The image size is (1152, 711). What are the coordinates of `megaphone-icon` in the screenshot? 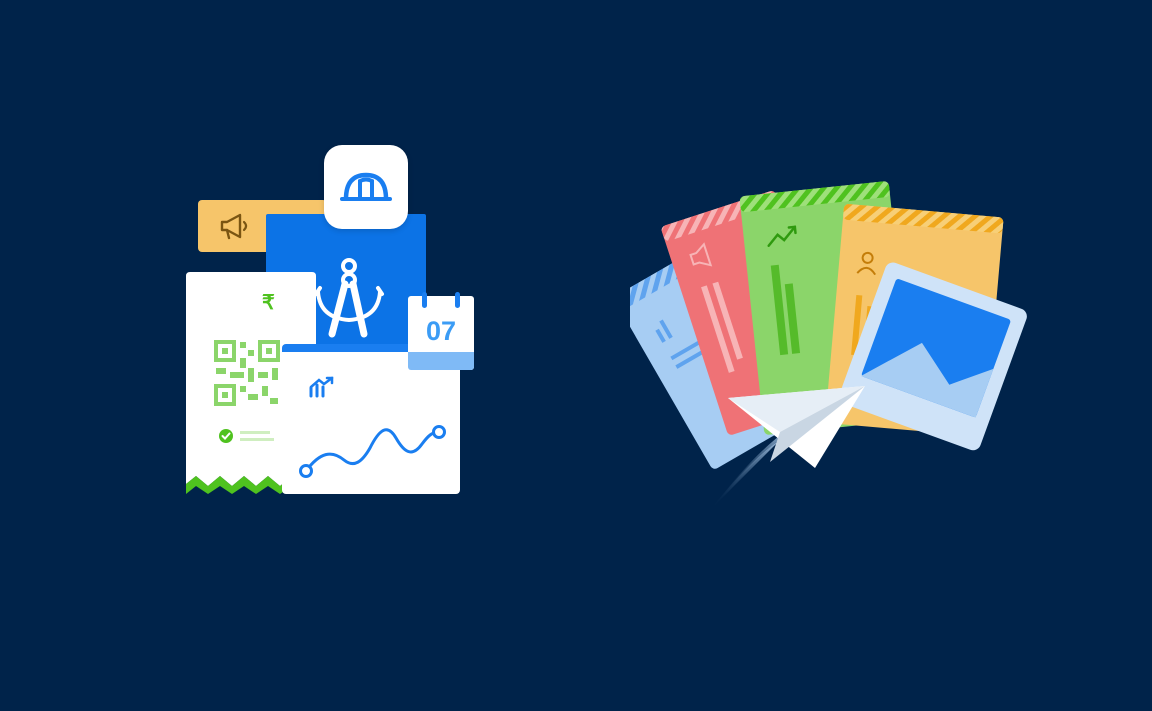 It's located at (234, 226).